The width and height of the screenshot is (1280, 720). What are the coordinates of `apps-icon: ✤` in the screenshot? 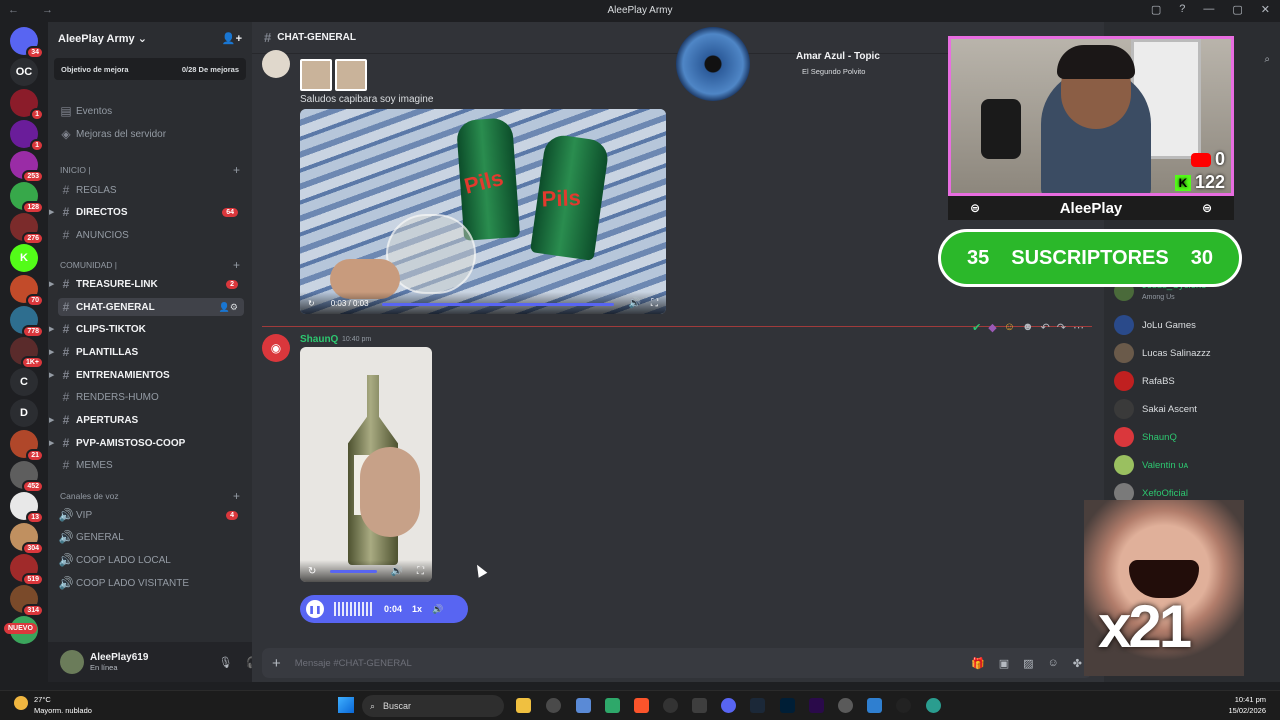 It's located at (1077, 663).